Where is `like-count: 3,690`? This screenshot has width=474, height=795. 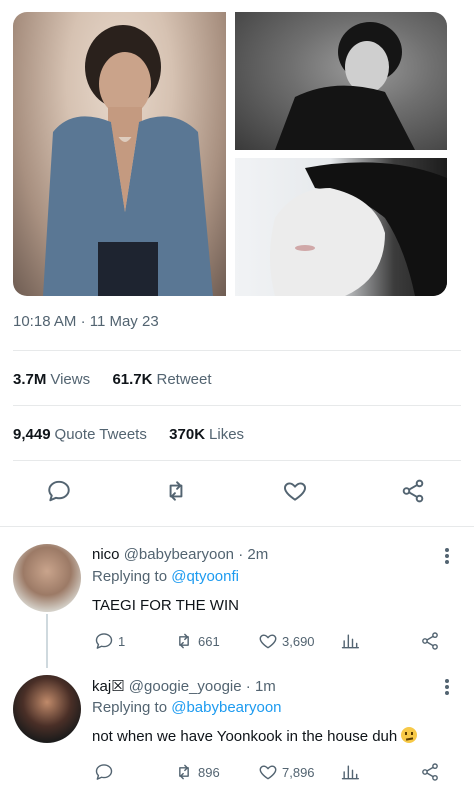
like-count: 3,690 is located at coordinates (298, 641).